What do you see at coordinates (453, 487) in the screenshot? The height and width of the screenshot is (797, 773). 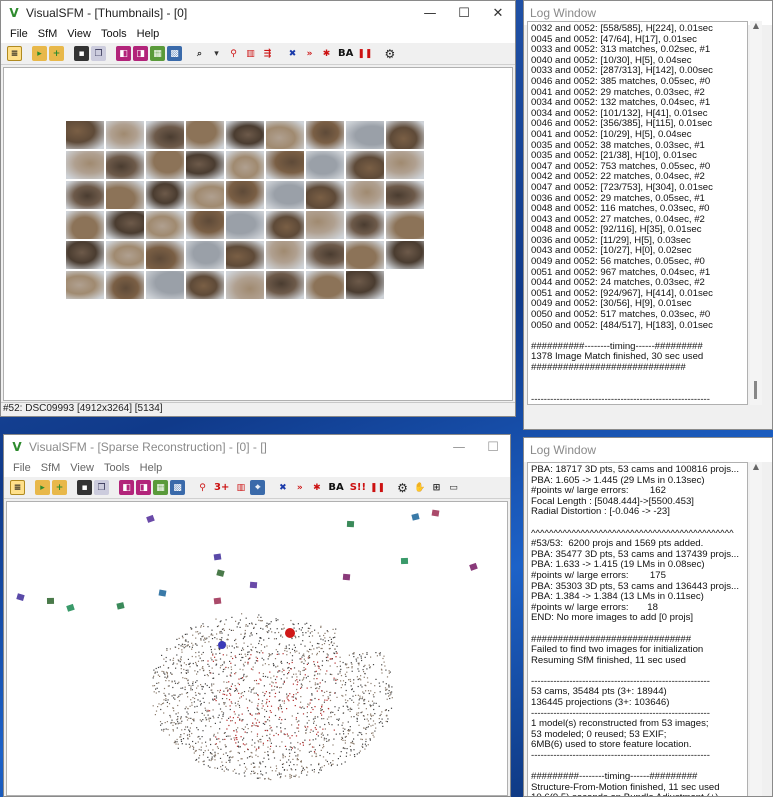 I see `window-icon: ▭` at bounding box center [453, 487].